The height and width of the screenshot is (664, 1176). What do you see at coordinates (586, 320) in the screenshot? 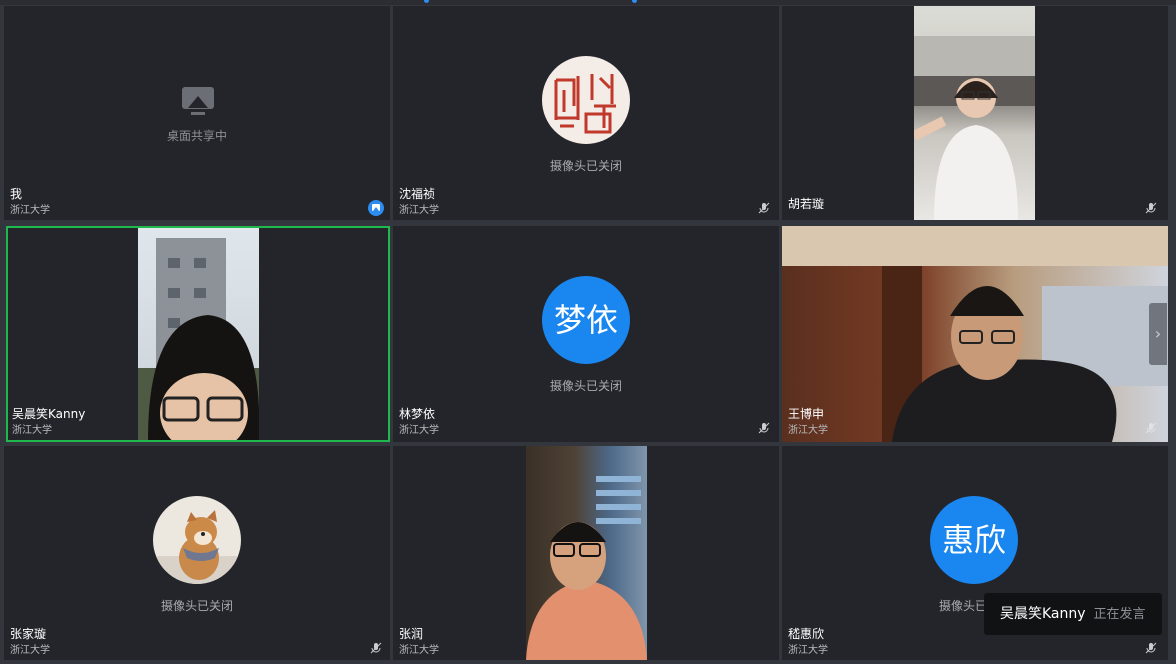
I see `avatar-initials: 梦依` at bounding box center [586, 320].